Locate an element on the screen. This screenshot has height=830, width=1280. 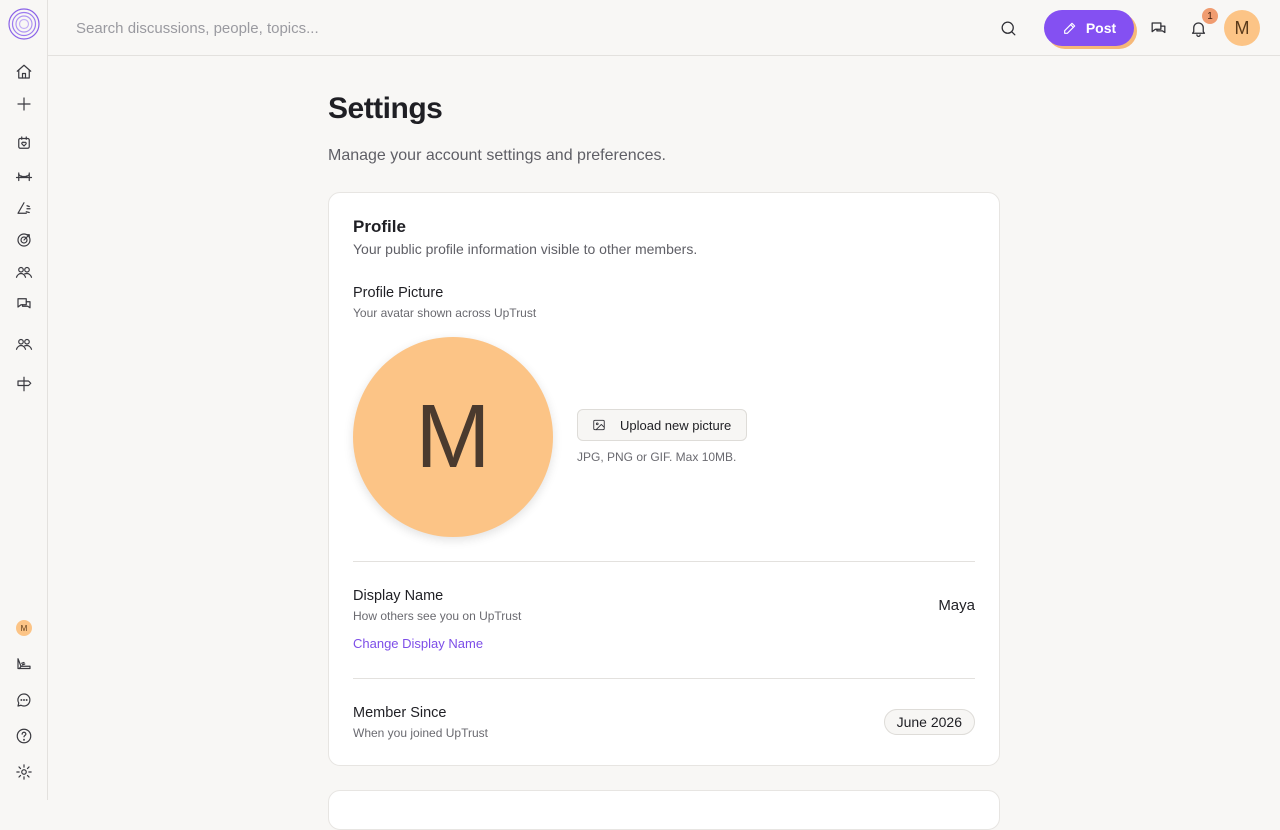
post-button: Post is located at coordinates (1089, 28).